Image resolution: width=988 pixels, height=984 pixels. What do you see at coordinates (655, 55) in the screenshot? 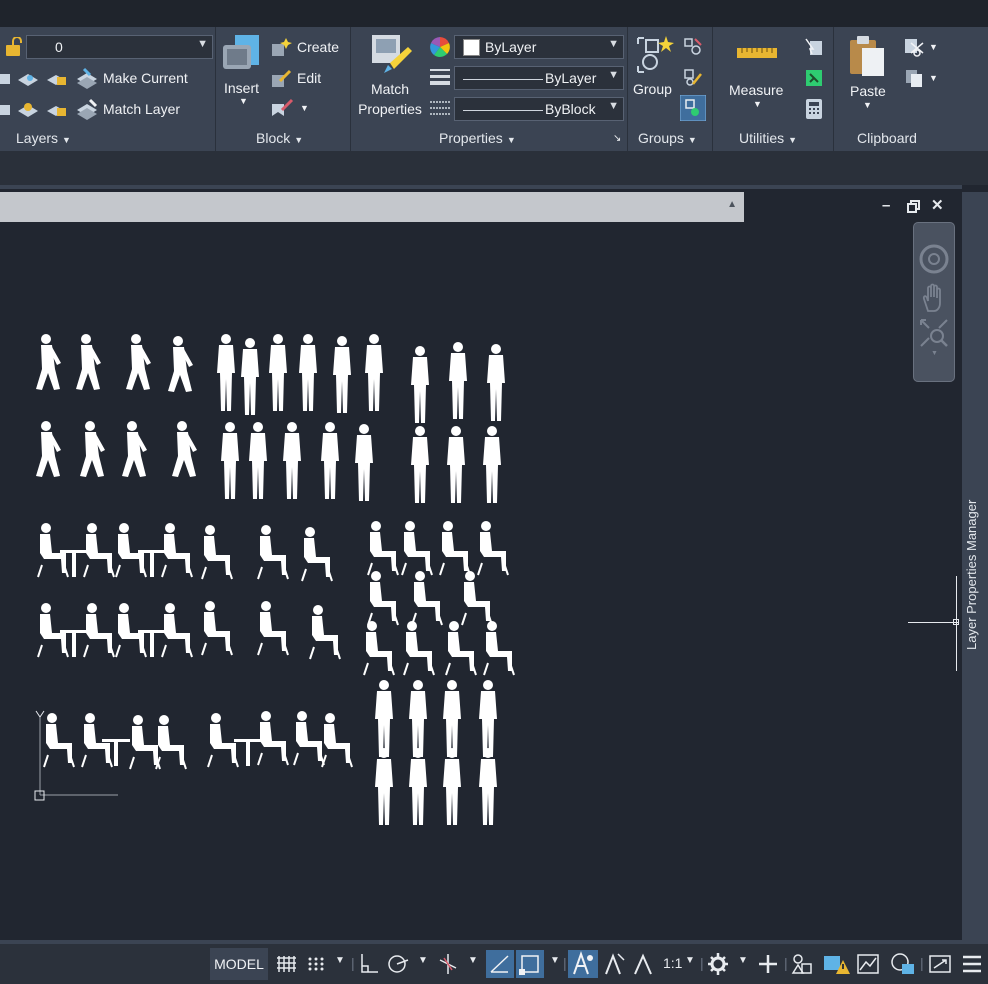
I see `group-icon` at bounding box center [655, 55].